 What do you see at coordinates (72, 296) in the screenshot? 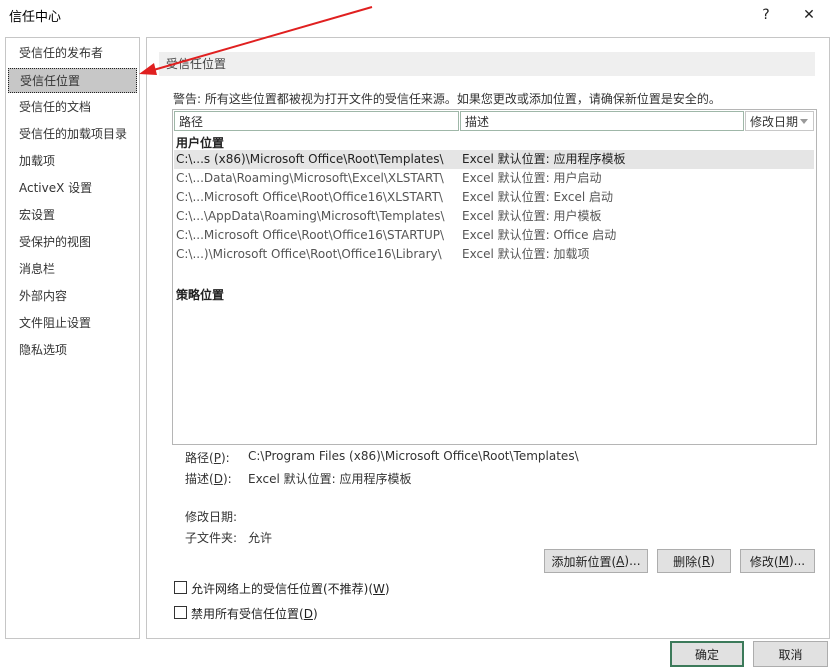
I see `sidebar-item-external-content: 外部内容` at bounding box center [72, 296].